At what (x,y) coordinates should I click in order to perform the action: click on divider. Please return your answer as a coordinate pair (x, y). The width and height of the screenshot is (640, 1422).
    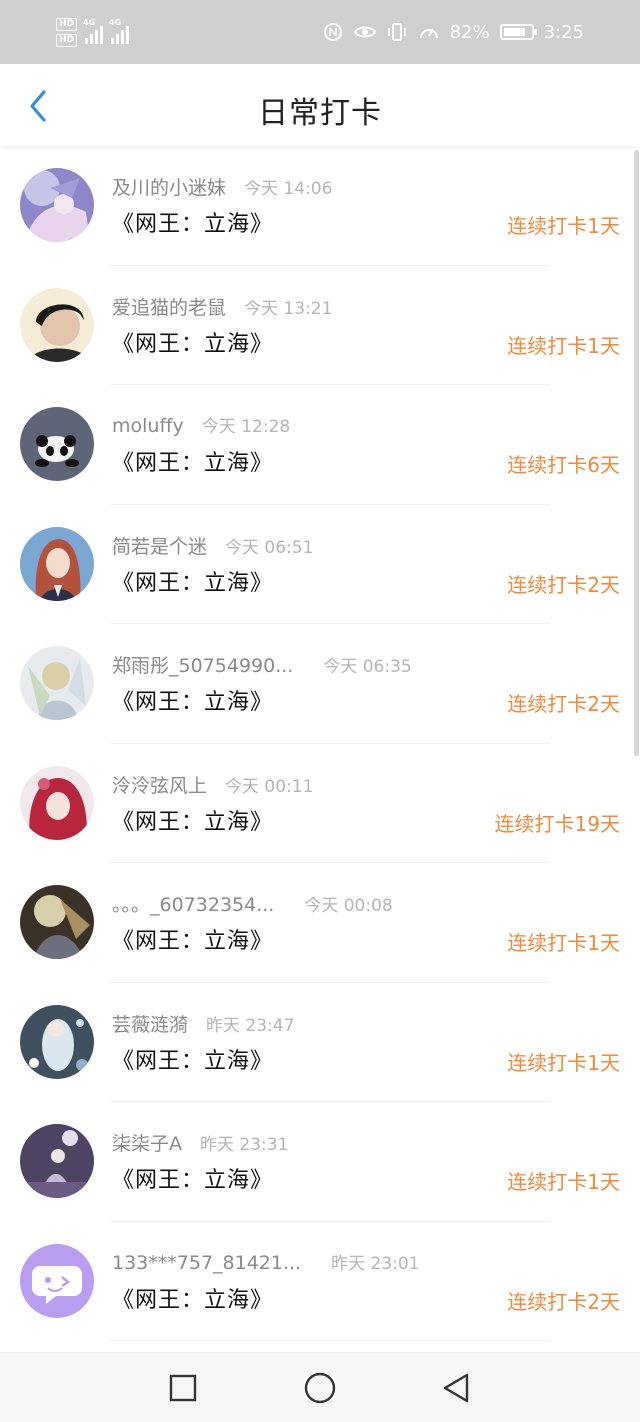
    Looking at the image, I should click on (330, 1340).